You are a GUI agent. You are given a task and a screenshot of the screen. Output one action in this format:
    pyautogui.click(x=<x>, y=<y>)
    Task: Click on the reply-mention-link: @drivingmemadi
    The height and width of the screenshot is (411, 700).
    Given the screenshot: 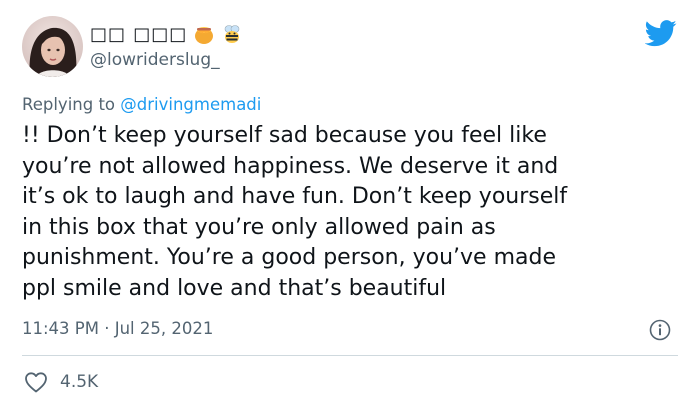 What is the action you would take?
    pyautogui.click(x=190, y=104)
    